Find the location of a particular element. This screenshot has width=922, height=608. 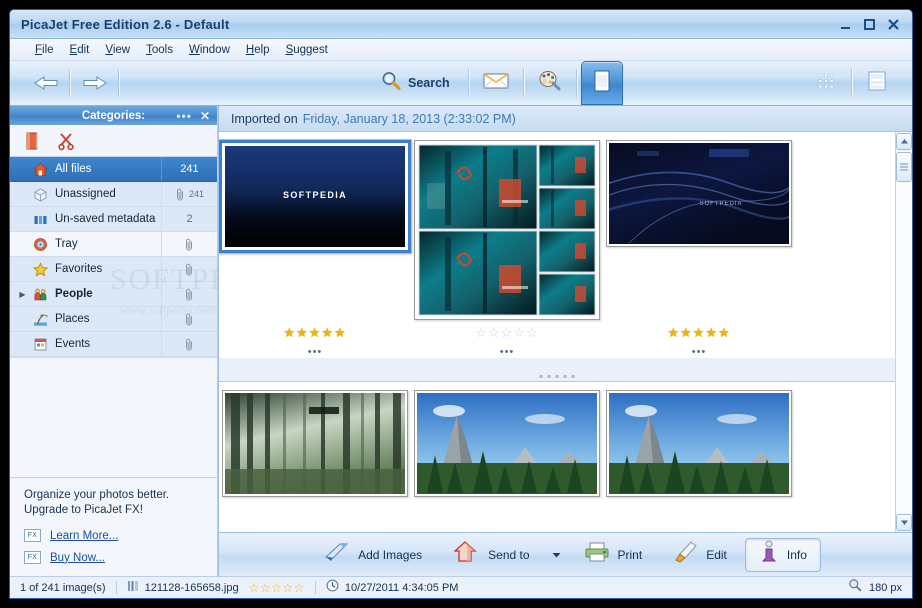

send-to-button: Send to is located at coordinates (491, 555).